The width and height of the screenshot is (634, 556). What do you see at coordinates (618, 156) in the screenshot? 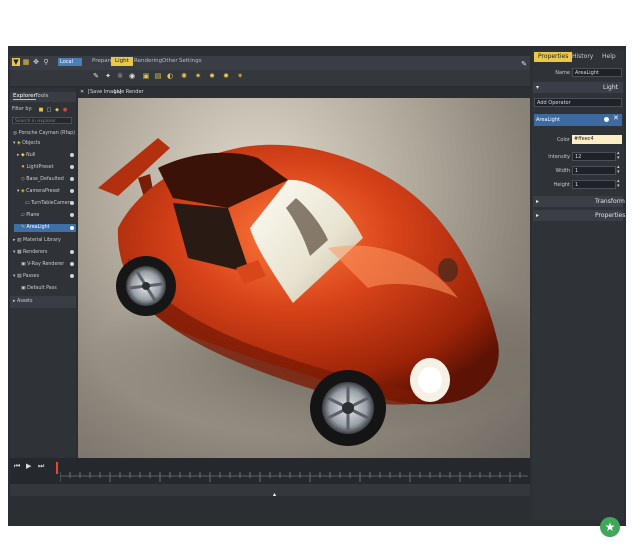
I see `intensity-stepper-icon: ▴ ▾` at bounding box center [618, 156].